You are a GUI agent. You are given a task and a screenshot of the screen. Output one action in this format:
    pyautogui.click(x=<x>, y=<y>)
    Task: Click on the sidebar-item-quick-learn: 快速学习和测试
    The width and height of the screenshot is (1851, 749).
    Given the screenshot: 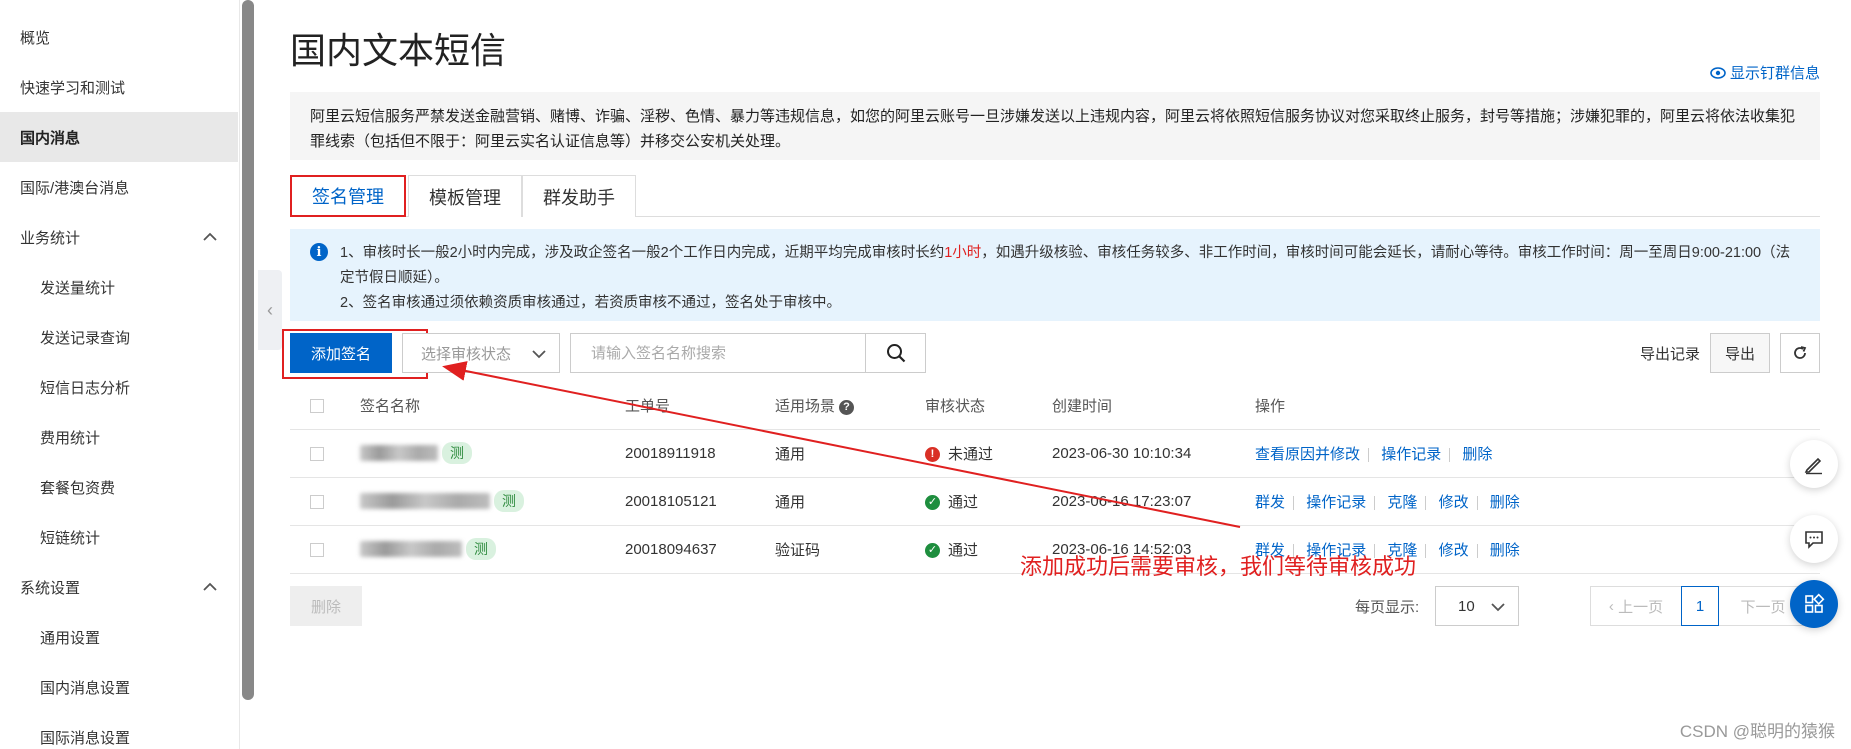 What is the action you would take?
    pyautogui.click(x=119, y=87)
    